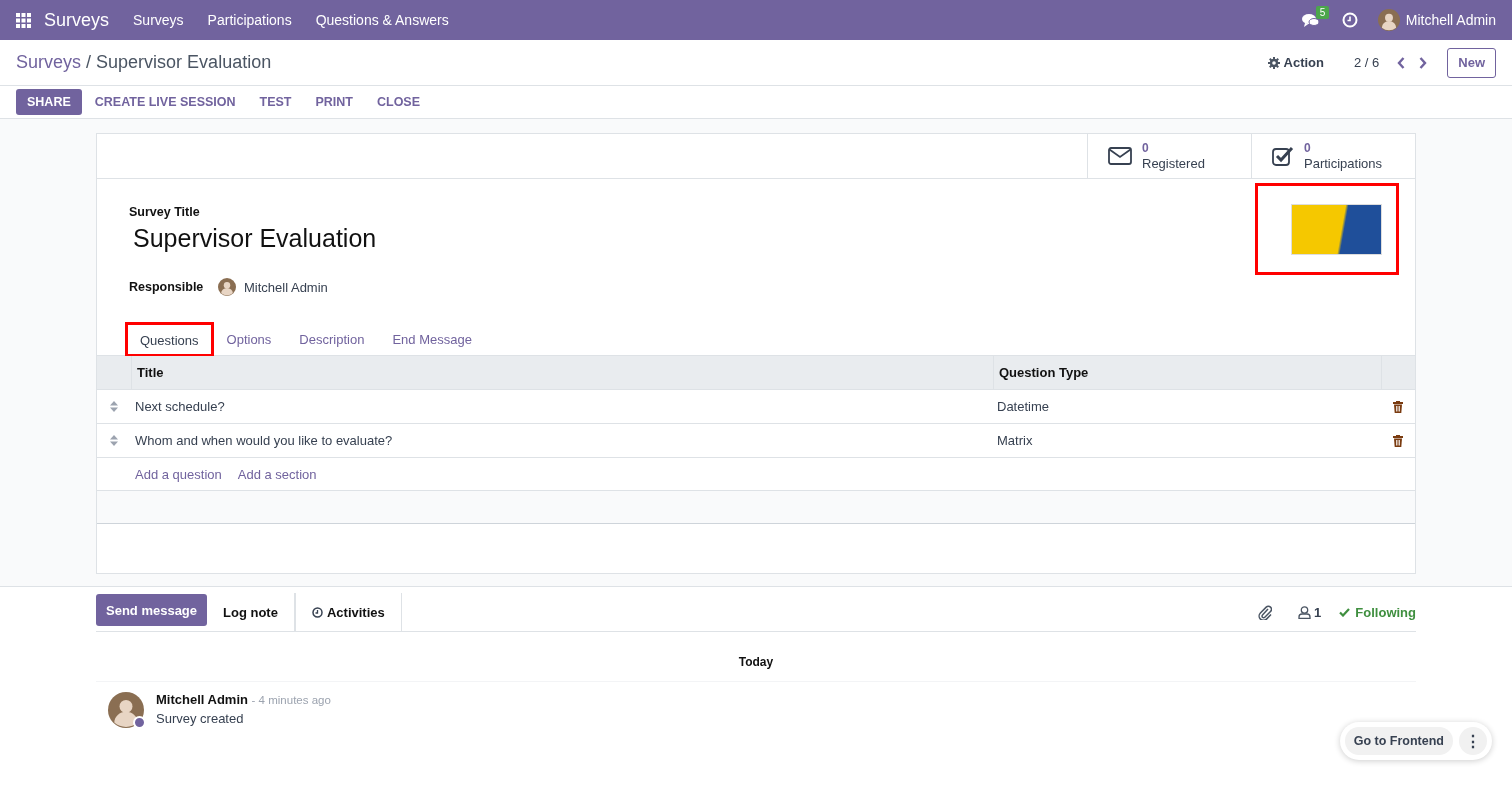 This screenshot has height=804, width=1512. I want to click on message-author: Mitchell Admin, so click(202, 699).